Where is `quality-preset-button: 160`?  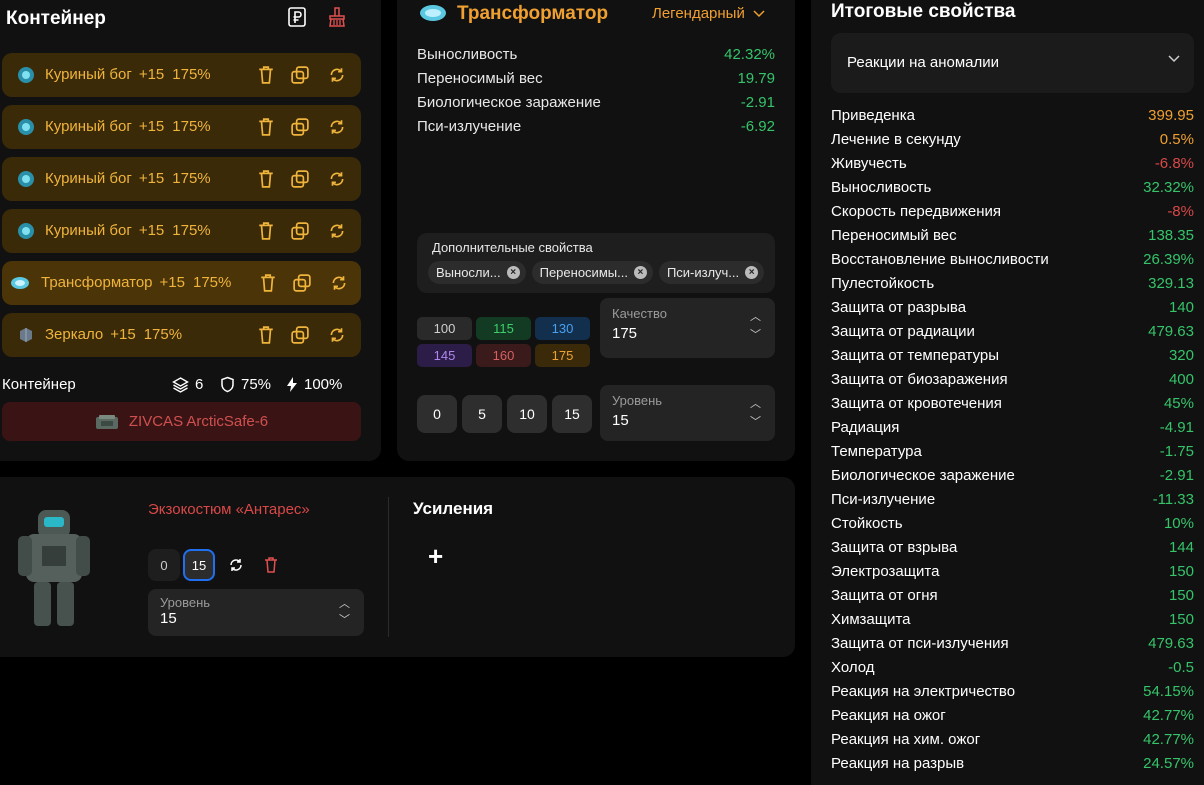 quality-preset-button: 160 is located at coordinates (503, 355).